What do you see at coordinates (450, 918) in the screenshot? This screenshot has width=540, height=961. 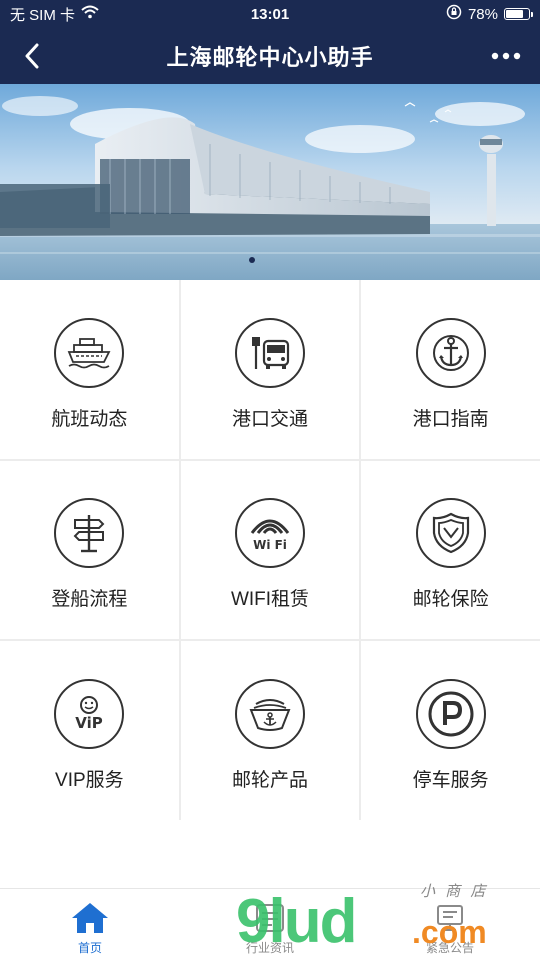 I see `notice-icon` at bounding box center [450, 918].